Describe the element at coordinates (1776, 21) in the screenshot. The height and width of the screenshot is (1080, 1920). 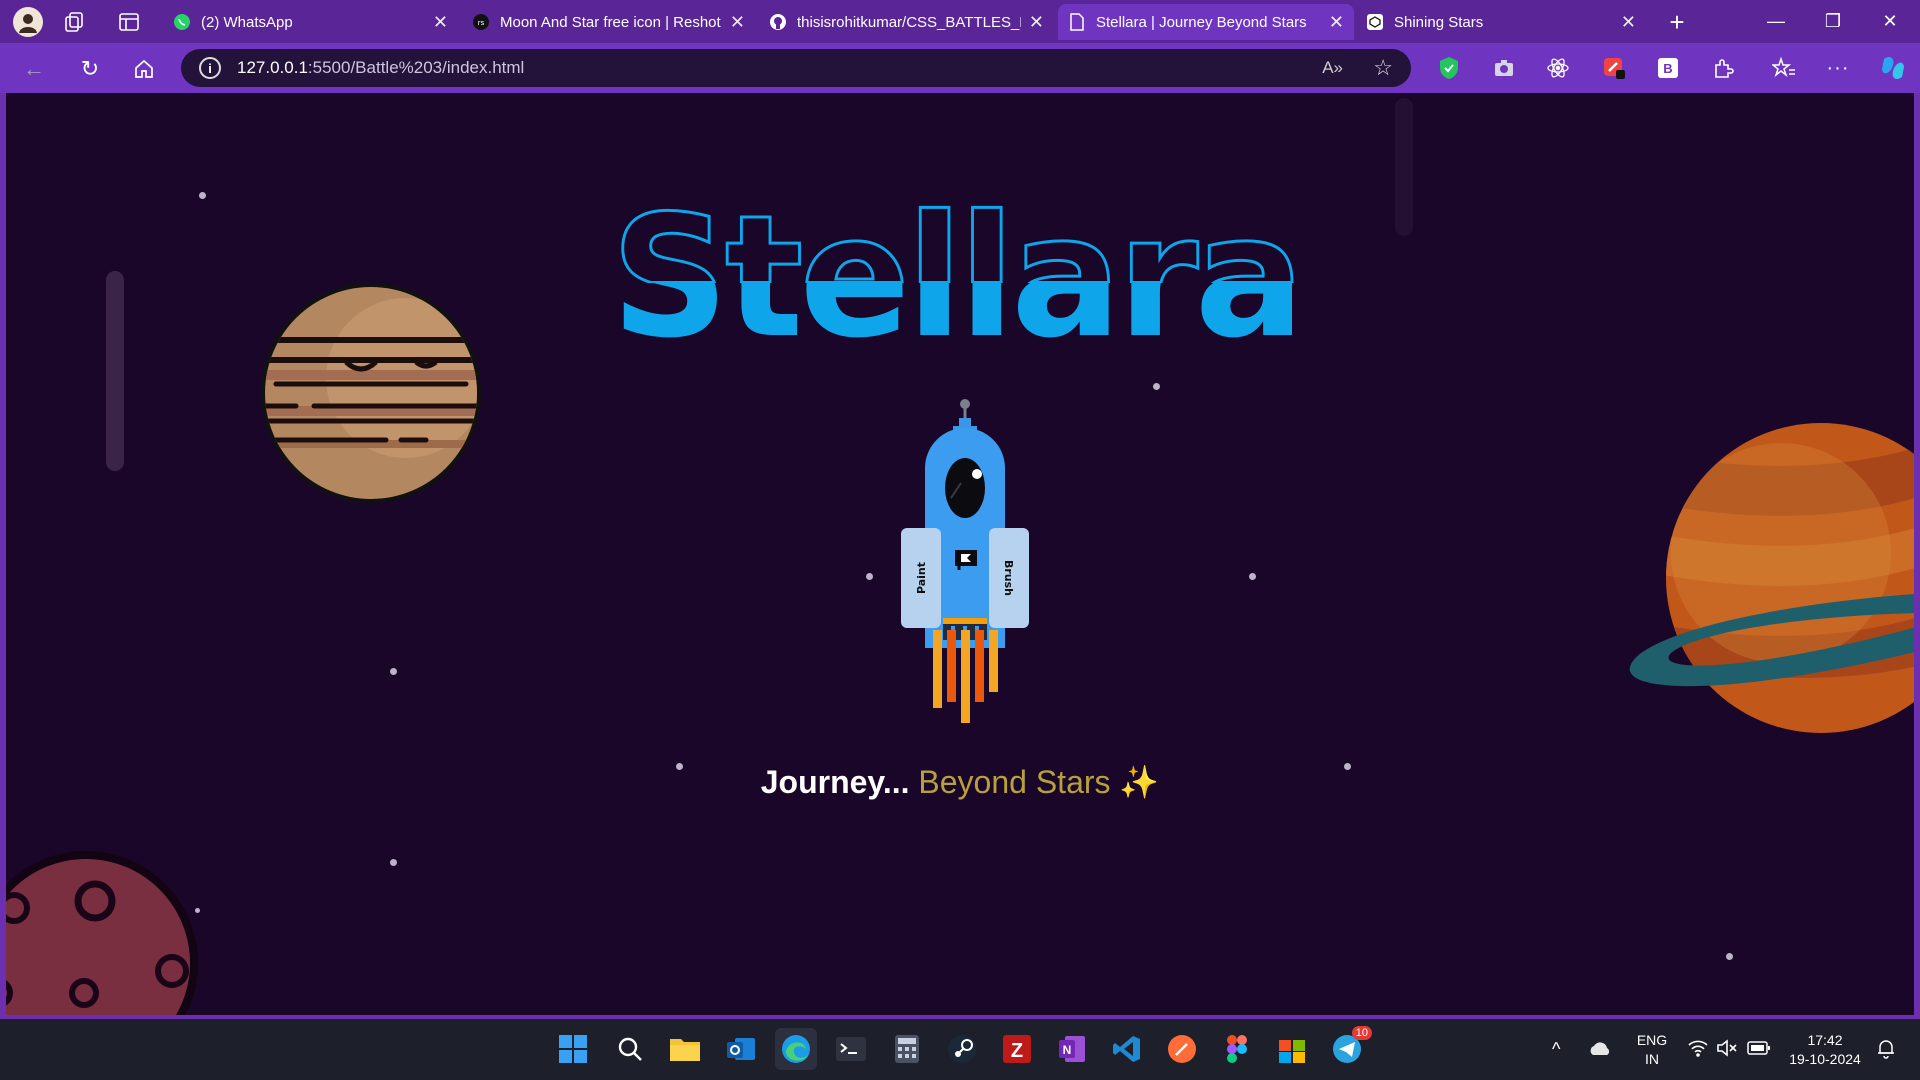
I see `minimize-button: —` at that location.